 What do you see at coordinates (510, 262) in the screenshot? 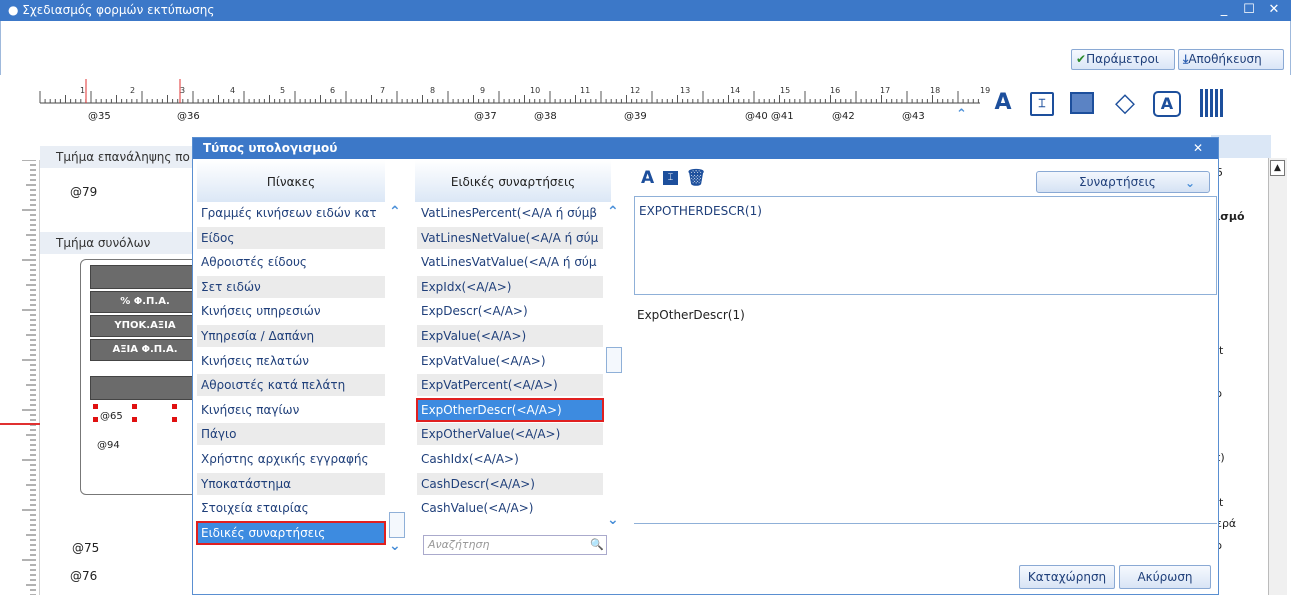
I see `function-list-item: VatLinesVatValue(<A/A ή σύμ` at bounding box center [510, 262].